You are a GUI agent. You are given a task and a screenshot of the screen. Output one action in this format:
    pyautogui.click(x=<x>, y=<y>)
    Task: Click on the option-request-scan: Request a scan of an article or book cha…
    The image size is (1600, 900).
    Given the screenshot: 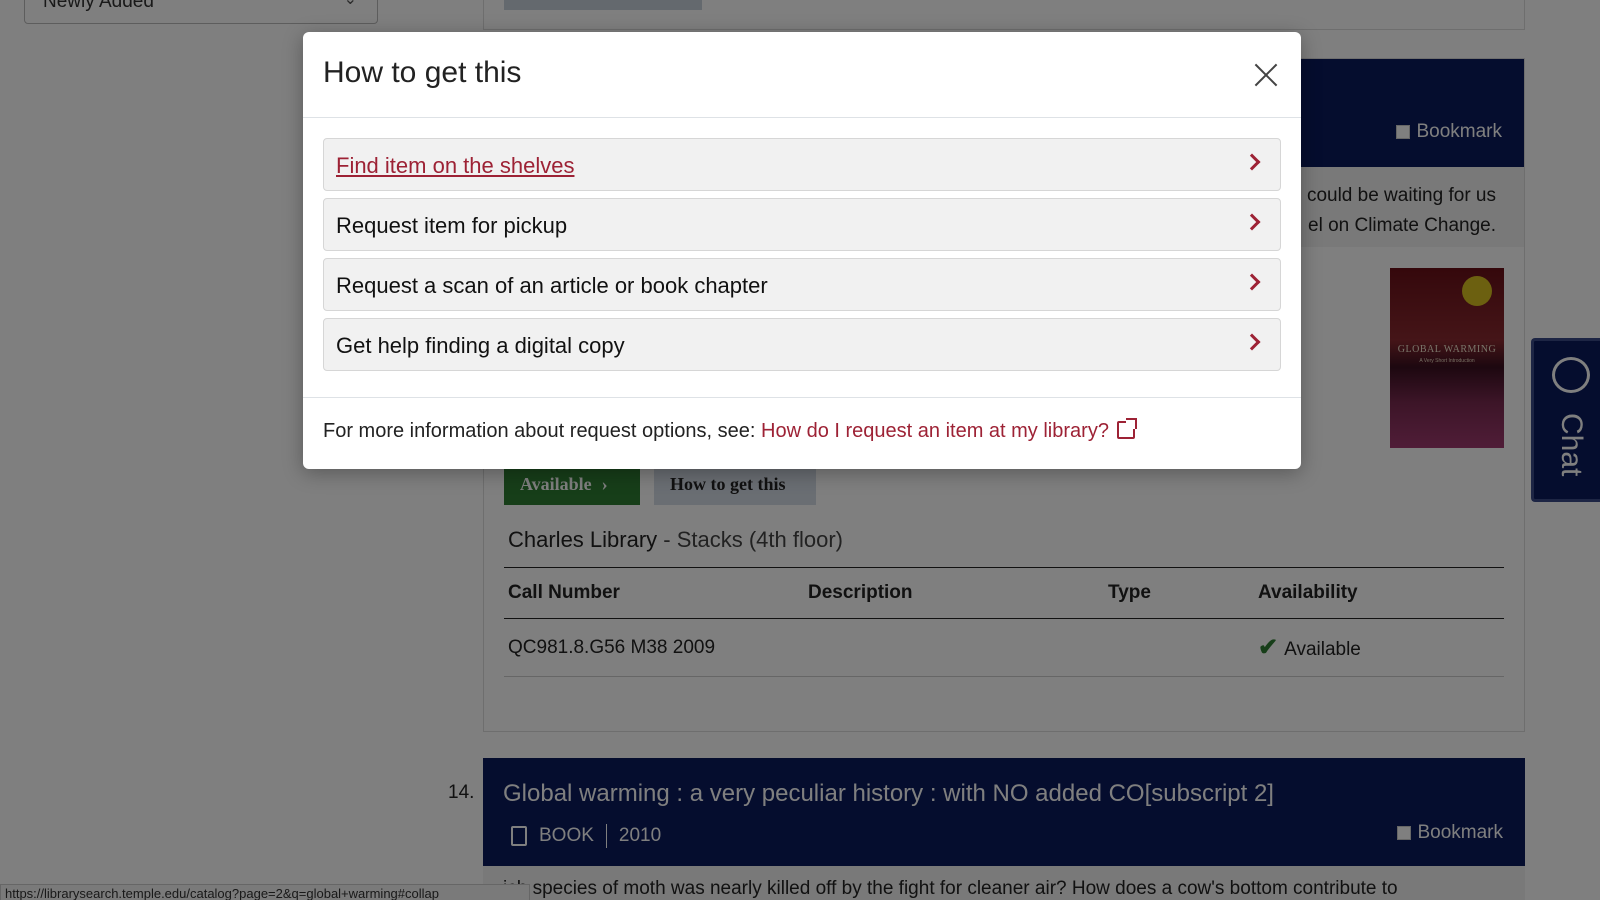 What is the action you would take?
    pyautogui.click(x=802, y=284)
    